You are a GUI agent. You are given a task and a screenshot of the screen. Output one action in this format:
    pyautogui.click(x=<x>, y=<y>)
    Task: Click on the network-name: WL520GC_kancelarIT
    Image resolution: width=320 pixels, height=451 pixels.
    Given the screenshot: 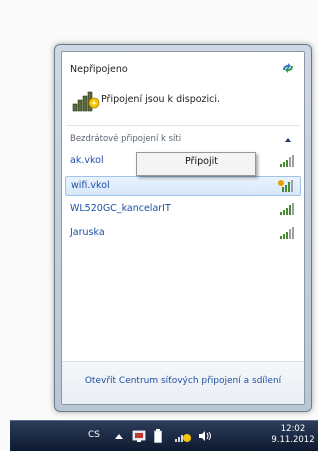 What is the action you would take?
    pyautogui.click(x=120, y=208)
    